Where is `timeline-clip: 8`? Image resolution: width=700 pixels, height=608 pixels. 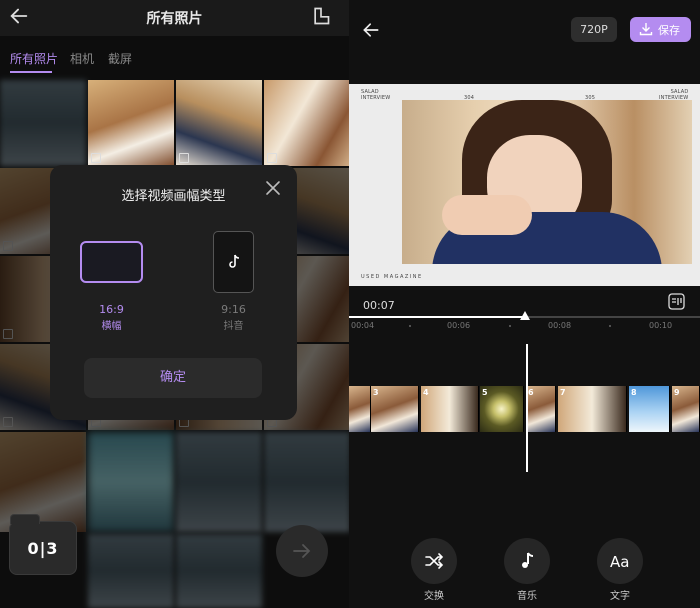 timeline-clip: 8 is located at coordinates (649, 409).